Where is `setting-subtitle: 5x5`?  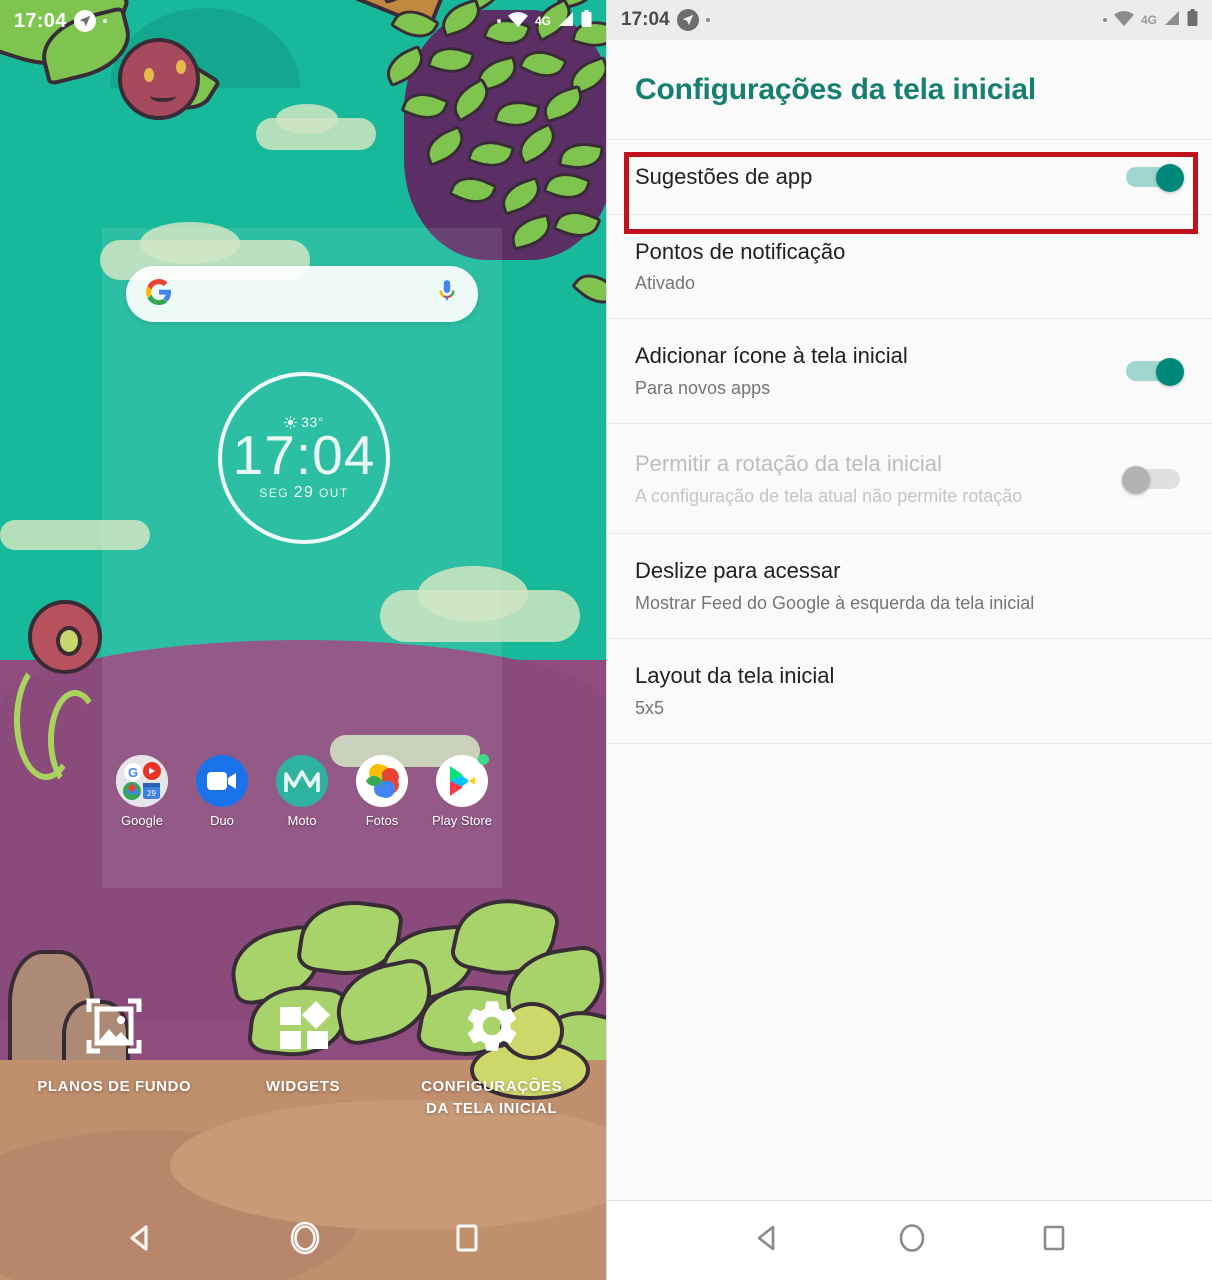
setting-subtitle: 5x5 is located at coordinates (650, 707).